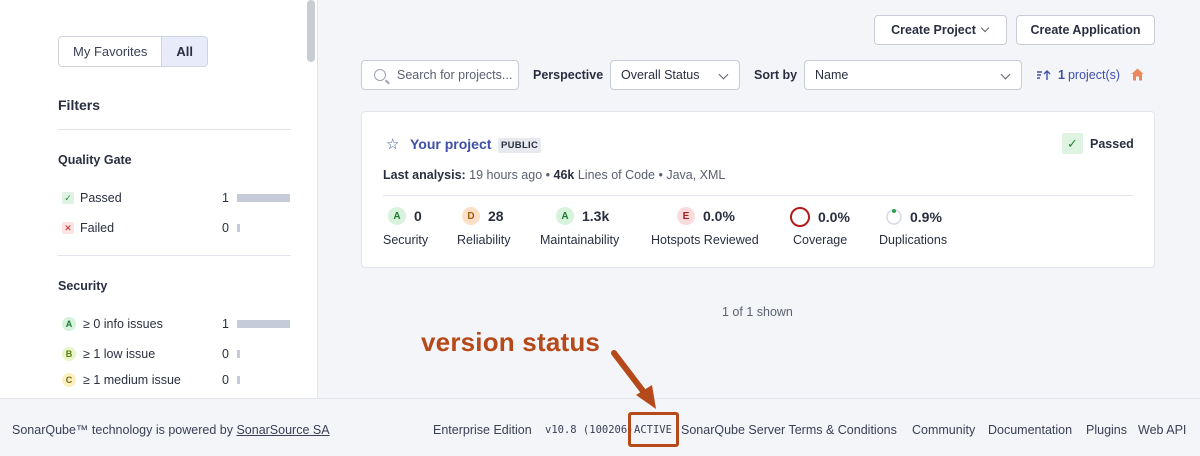  What do you see at coordinates (520, 145) in the screenshot?
I see `visibility-badge: PUBLIC` at bounding box center [520, 145].